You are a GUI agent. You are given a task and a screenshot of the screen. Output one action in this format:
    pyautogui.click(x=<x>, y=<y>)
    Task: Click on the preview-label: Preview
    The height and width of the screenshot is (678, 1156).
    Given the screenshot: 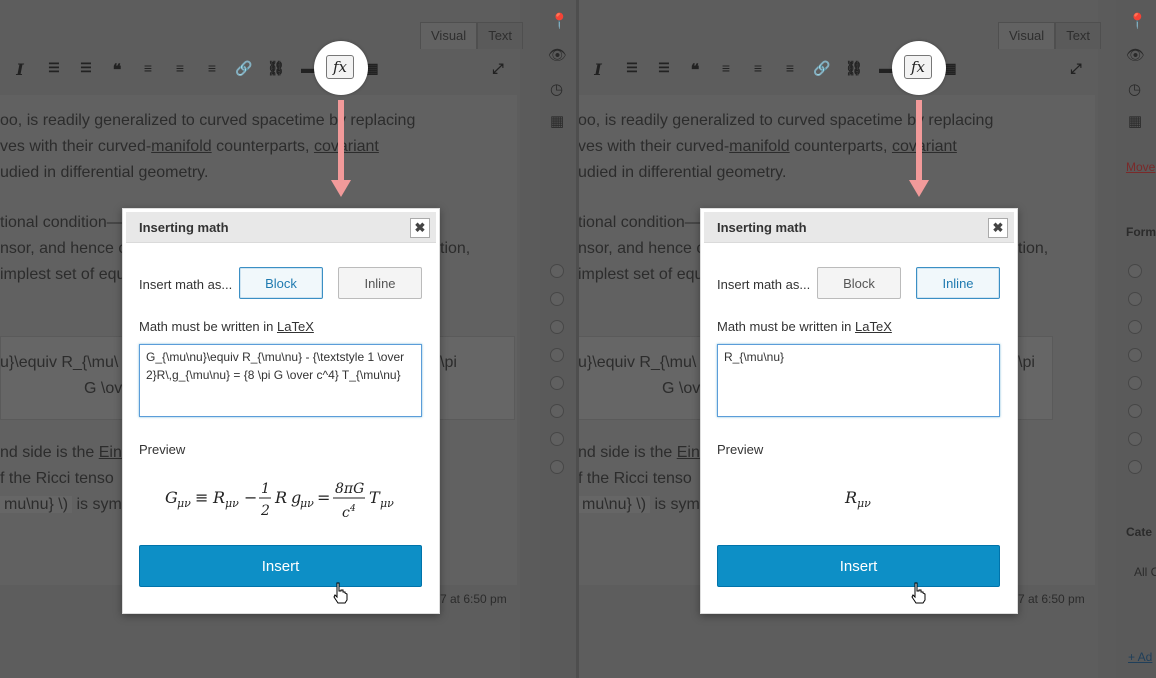 What is the action you would take?
    pyautogui.click(x=162, y=449)
    